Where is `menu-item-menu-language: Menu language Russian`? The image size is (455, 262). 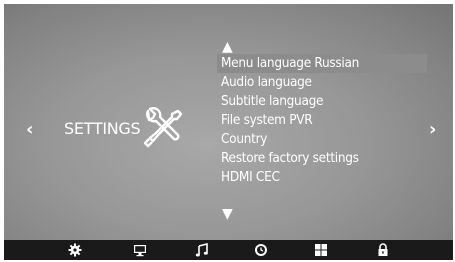
menu-item-menu-language: Menu language Russian is located at coordinates (322, 63).